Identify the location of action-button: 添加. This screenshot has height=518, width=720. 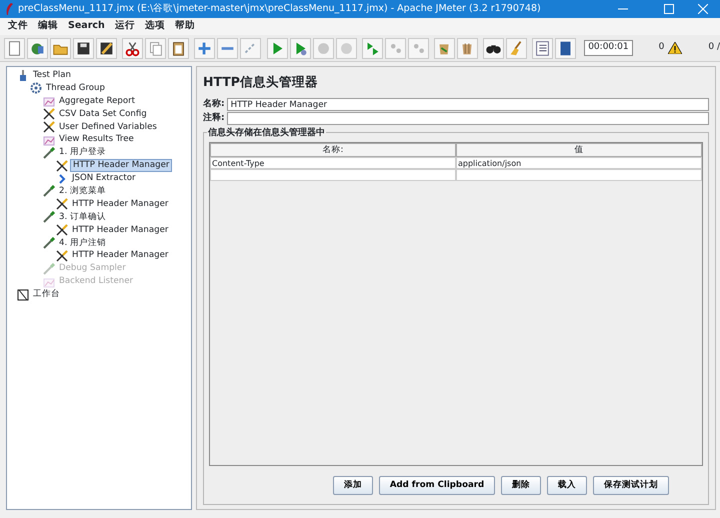
(352, 485).